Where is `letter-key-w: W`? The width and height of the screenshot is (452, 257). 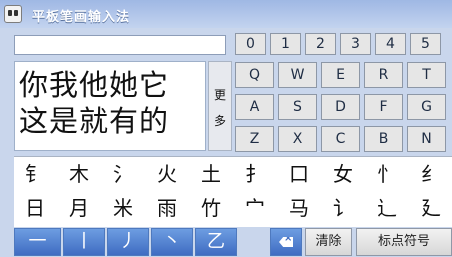
letter-key-w: W is located at coordinates (297, 75).